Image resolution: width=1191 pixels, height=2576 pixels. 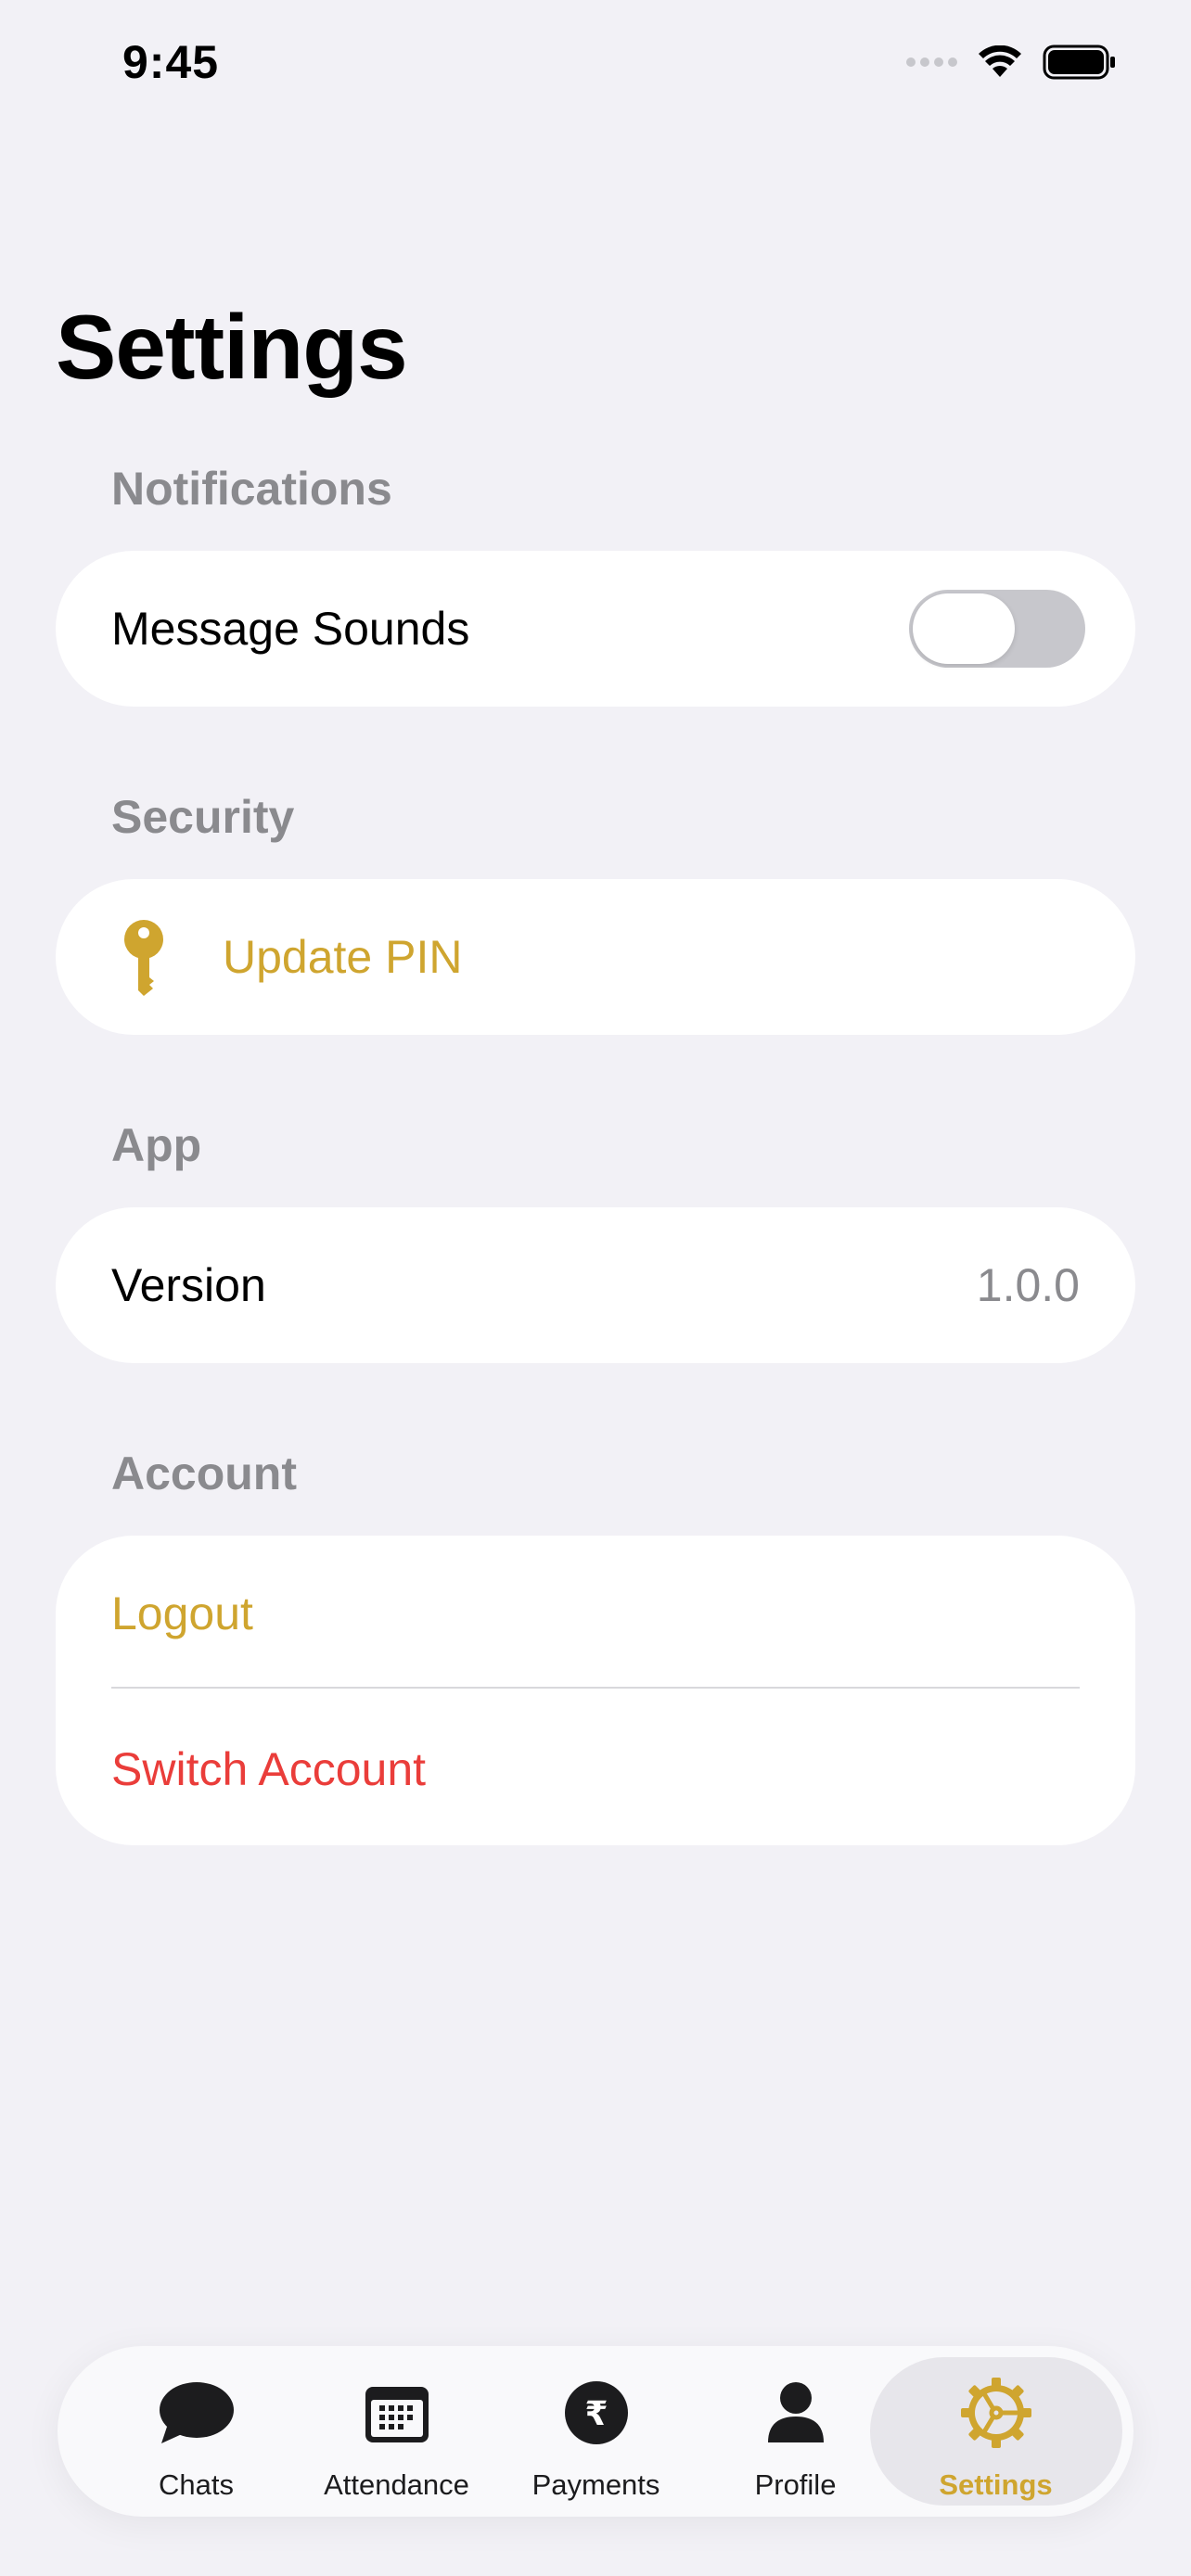 I want to click on switch-account-button: Switch Account, so click(x=268, y=1769).